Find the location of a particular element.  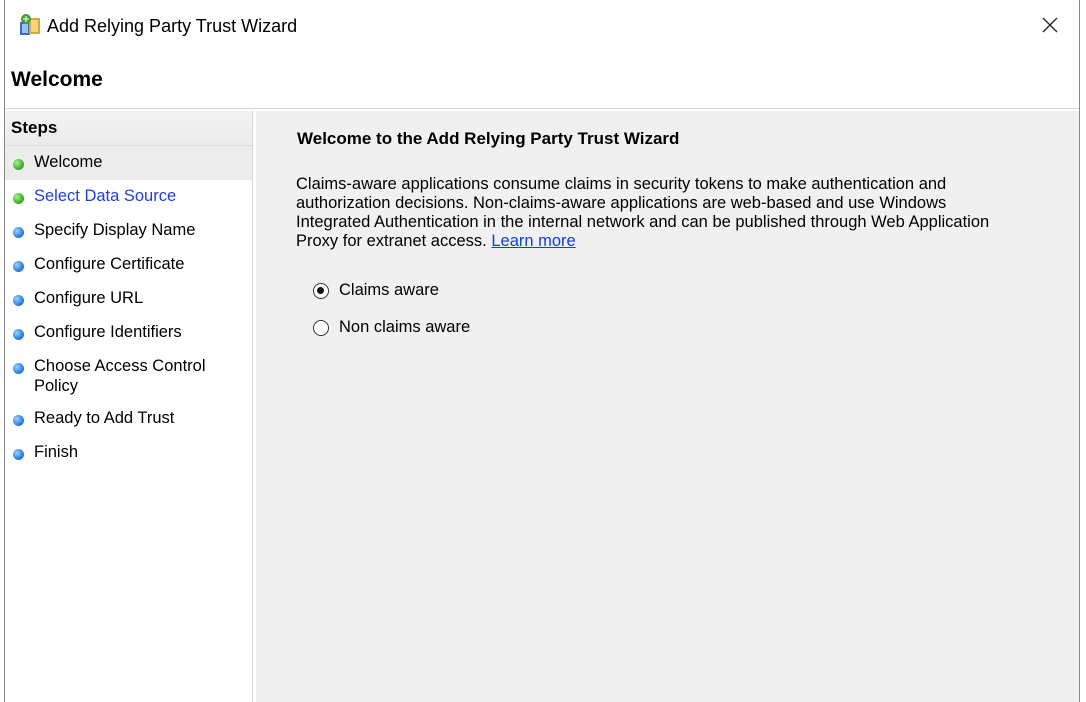

step-configure-certificate: Configure Certificate is located at coordinates (128, 265).